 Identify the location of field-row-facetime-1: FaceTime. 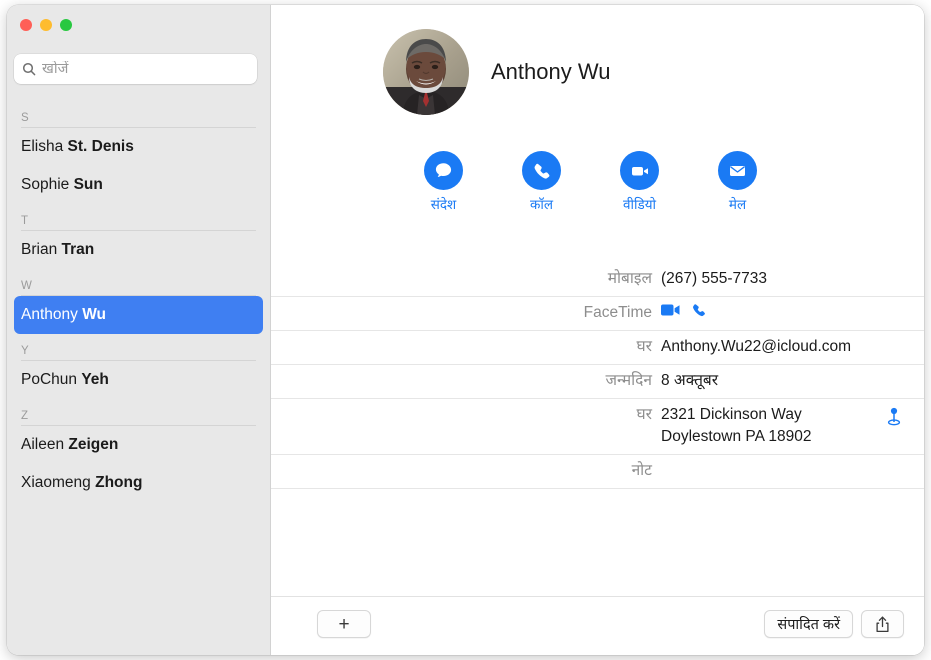
(597, 314).